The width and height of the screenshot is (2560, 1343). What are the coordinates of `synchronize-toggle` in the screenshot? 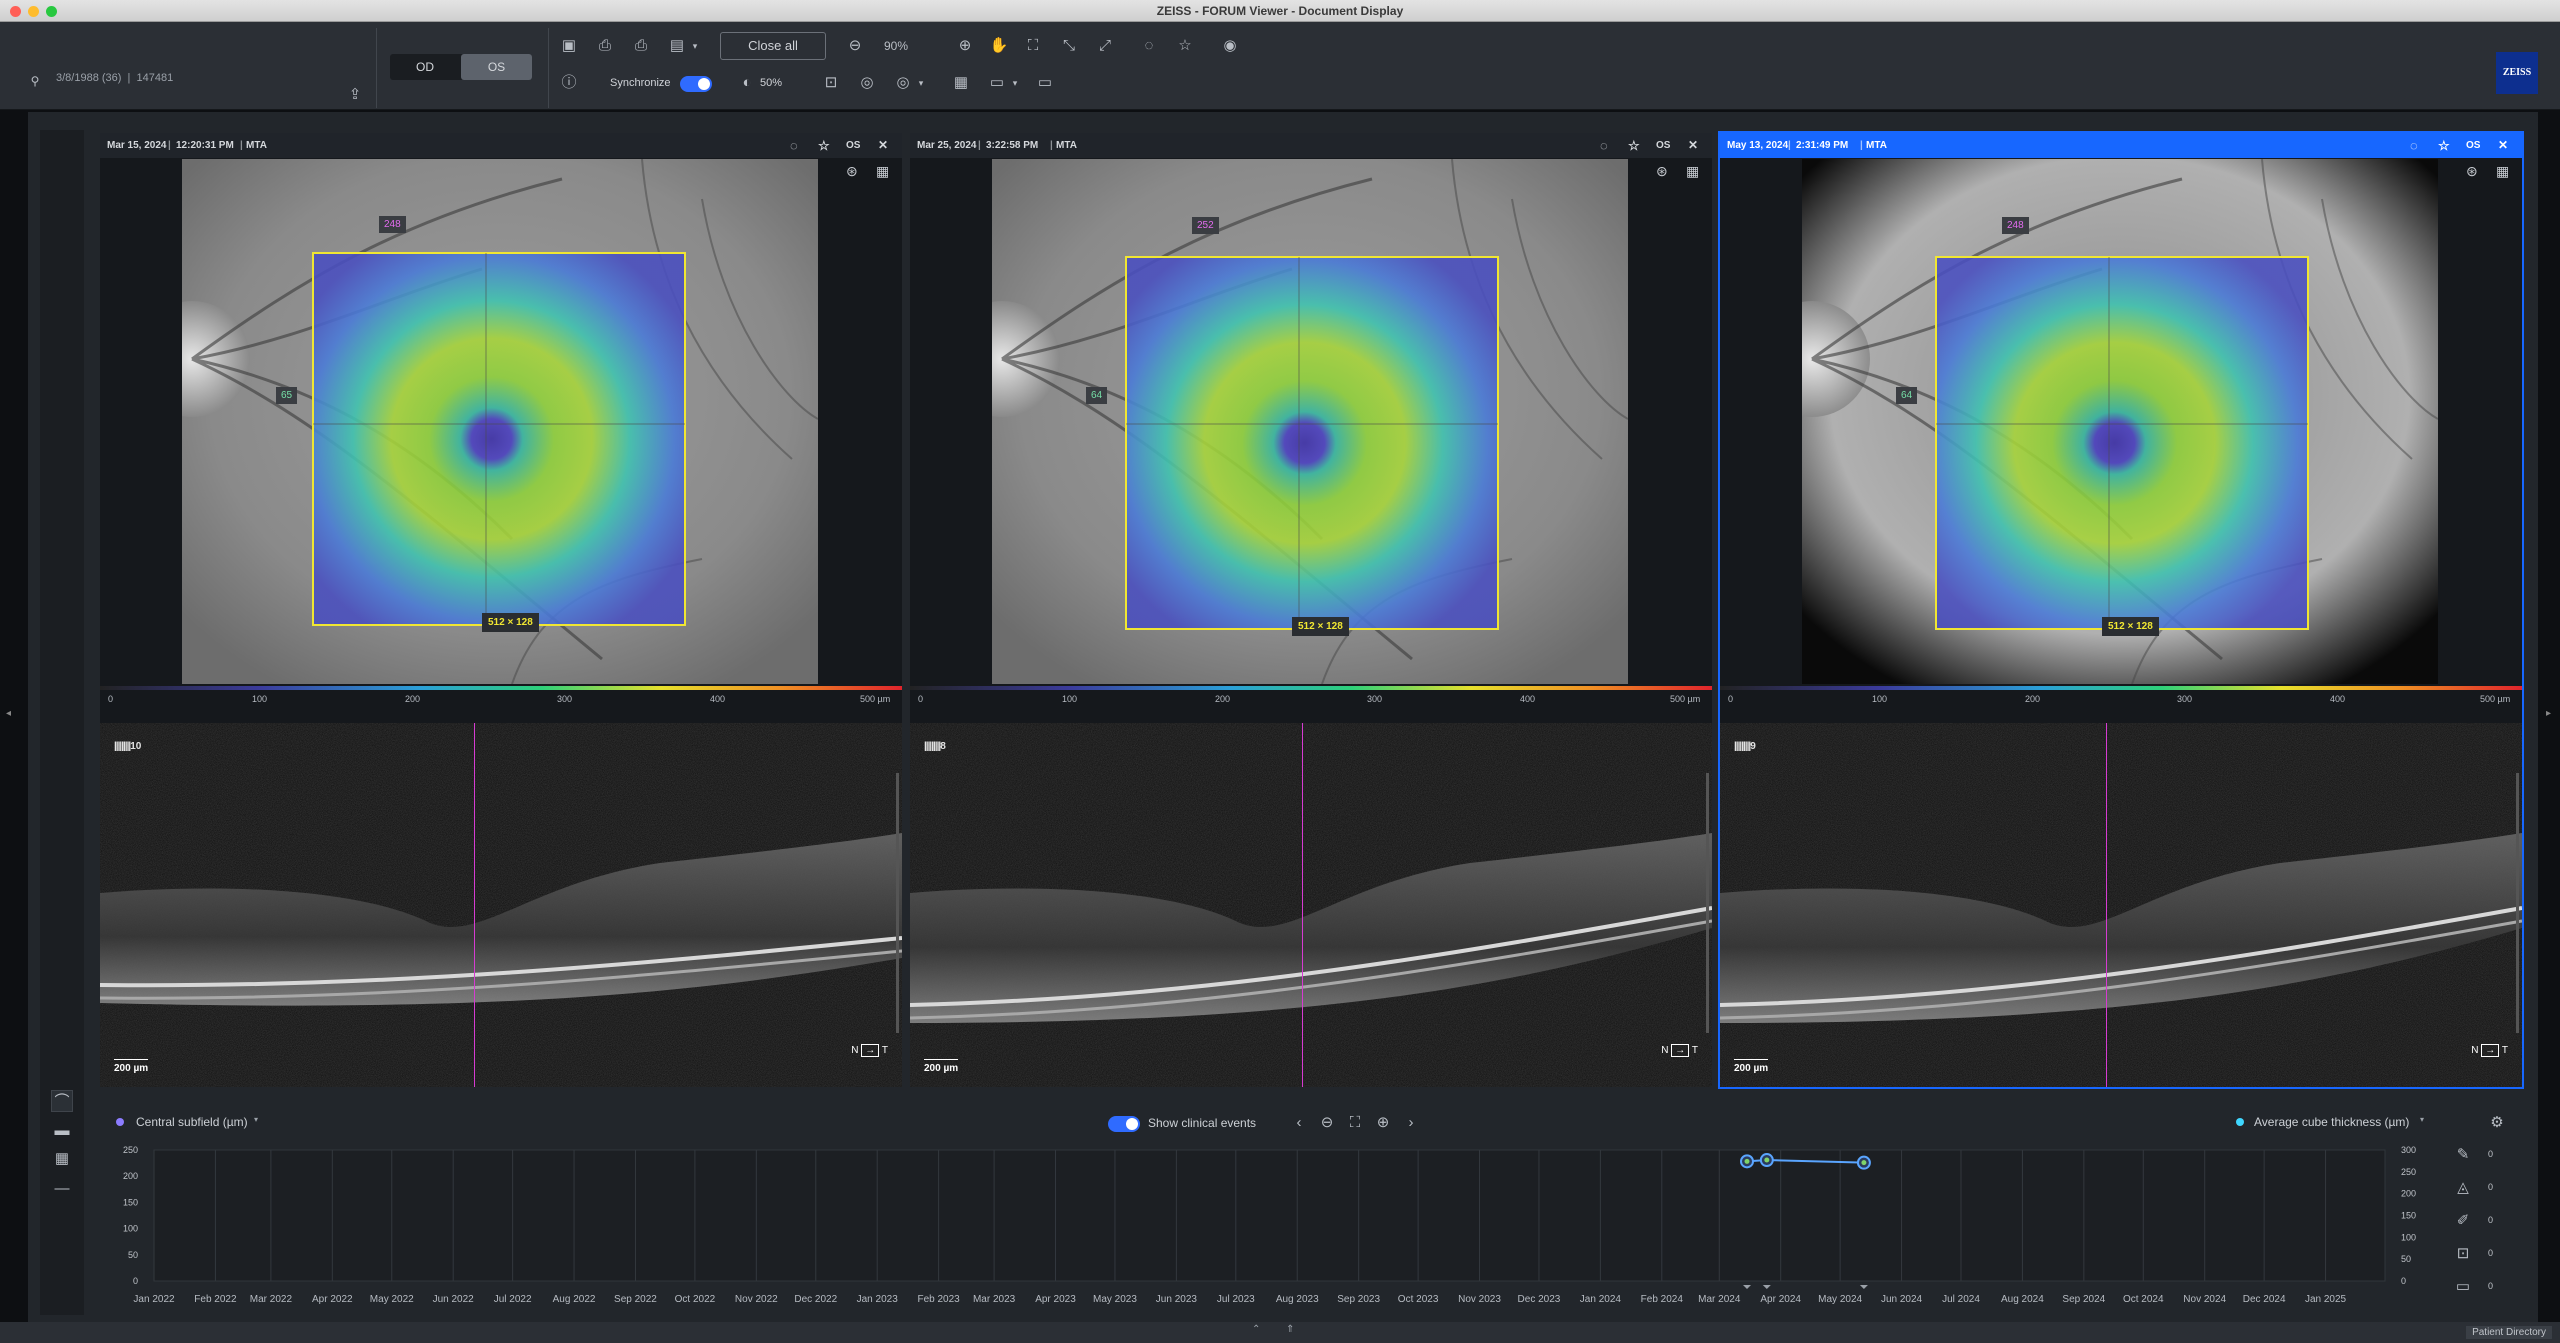 It's located at (696, 84).